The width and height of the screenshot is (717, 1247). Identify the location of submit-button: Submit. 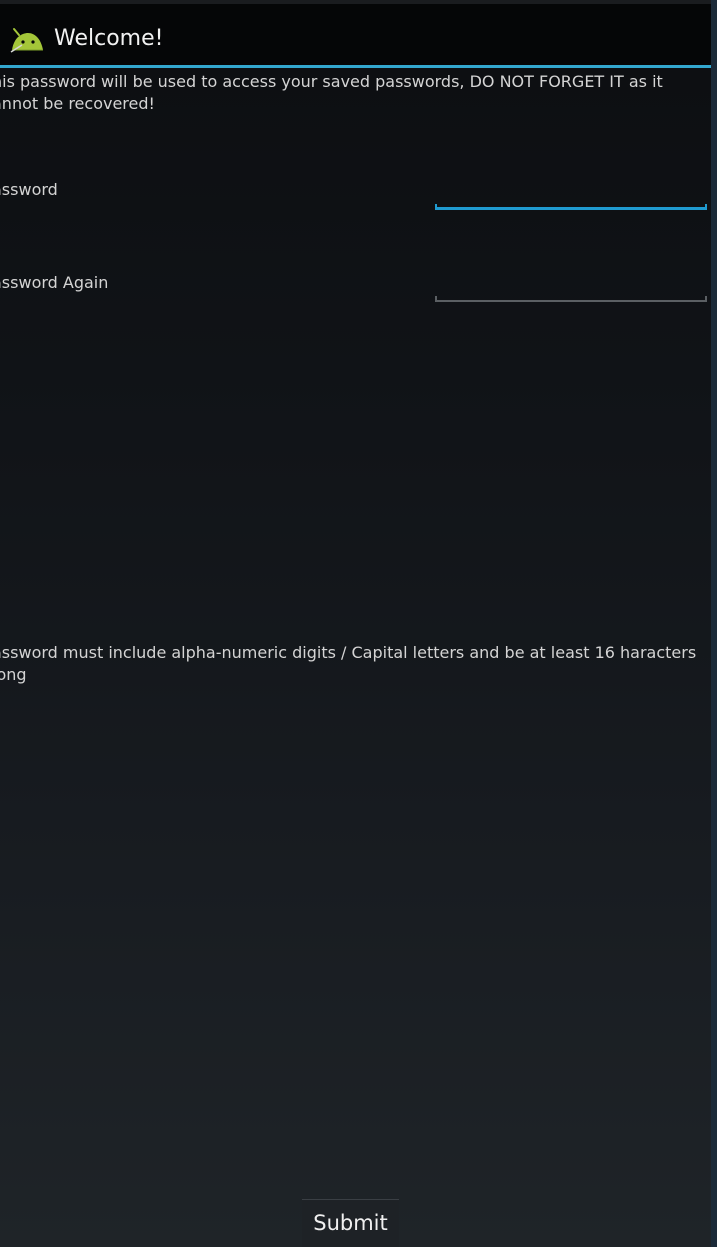
(350, 1223).